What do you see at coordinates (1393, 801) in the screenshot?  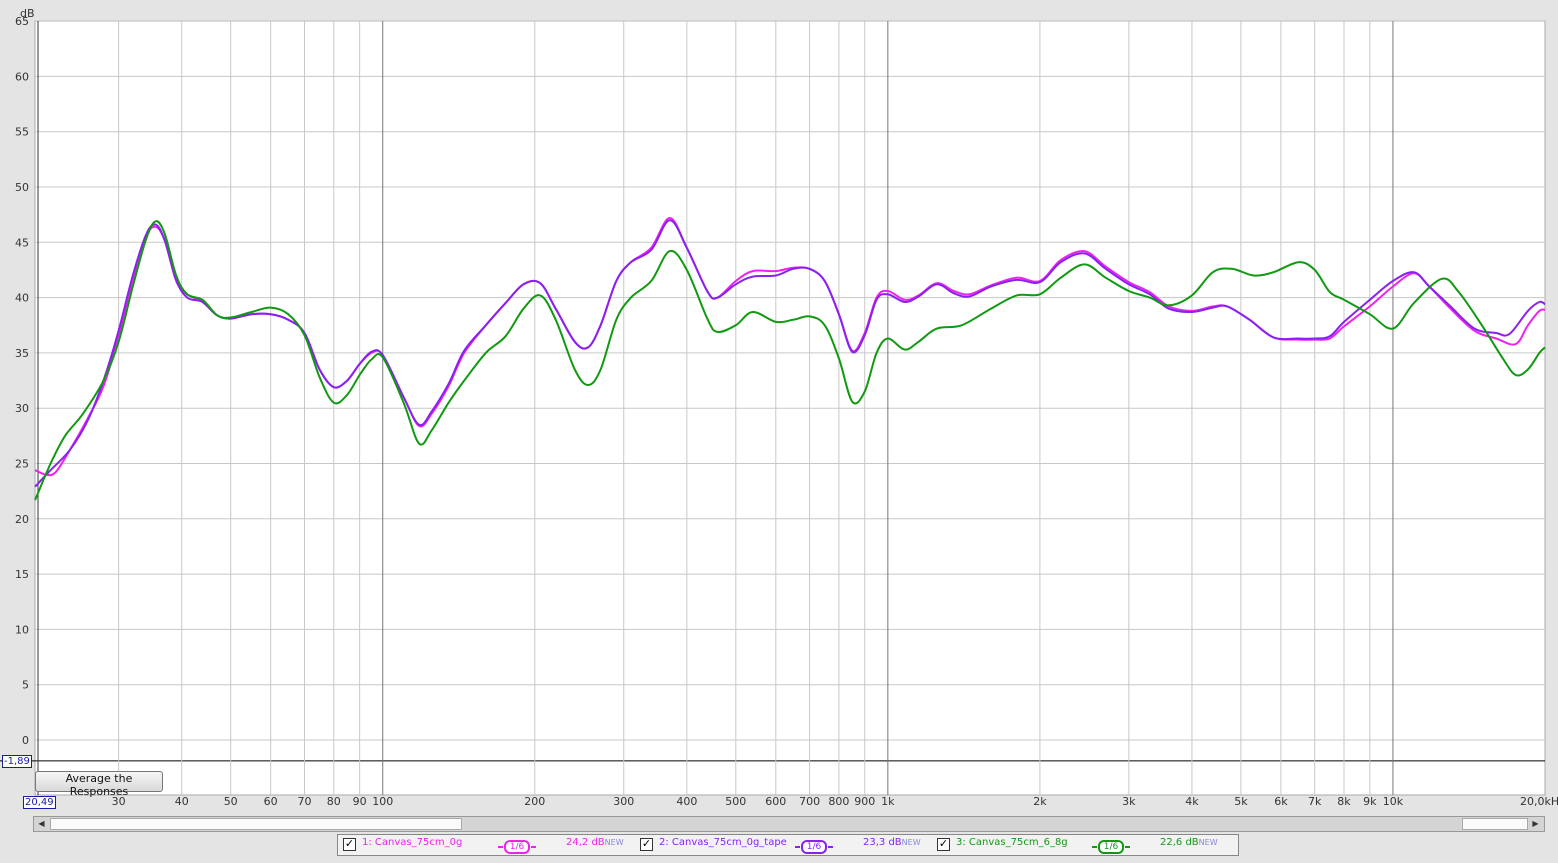 I see `x-tick-label: 10k` at bounding box center [1393, 801].